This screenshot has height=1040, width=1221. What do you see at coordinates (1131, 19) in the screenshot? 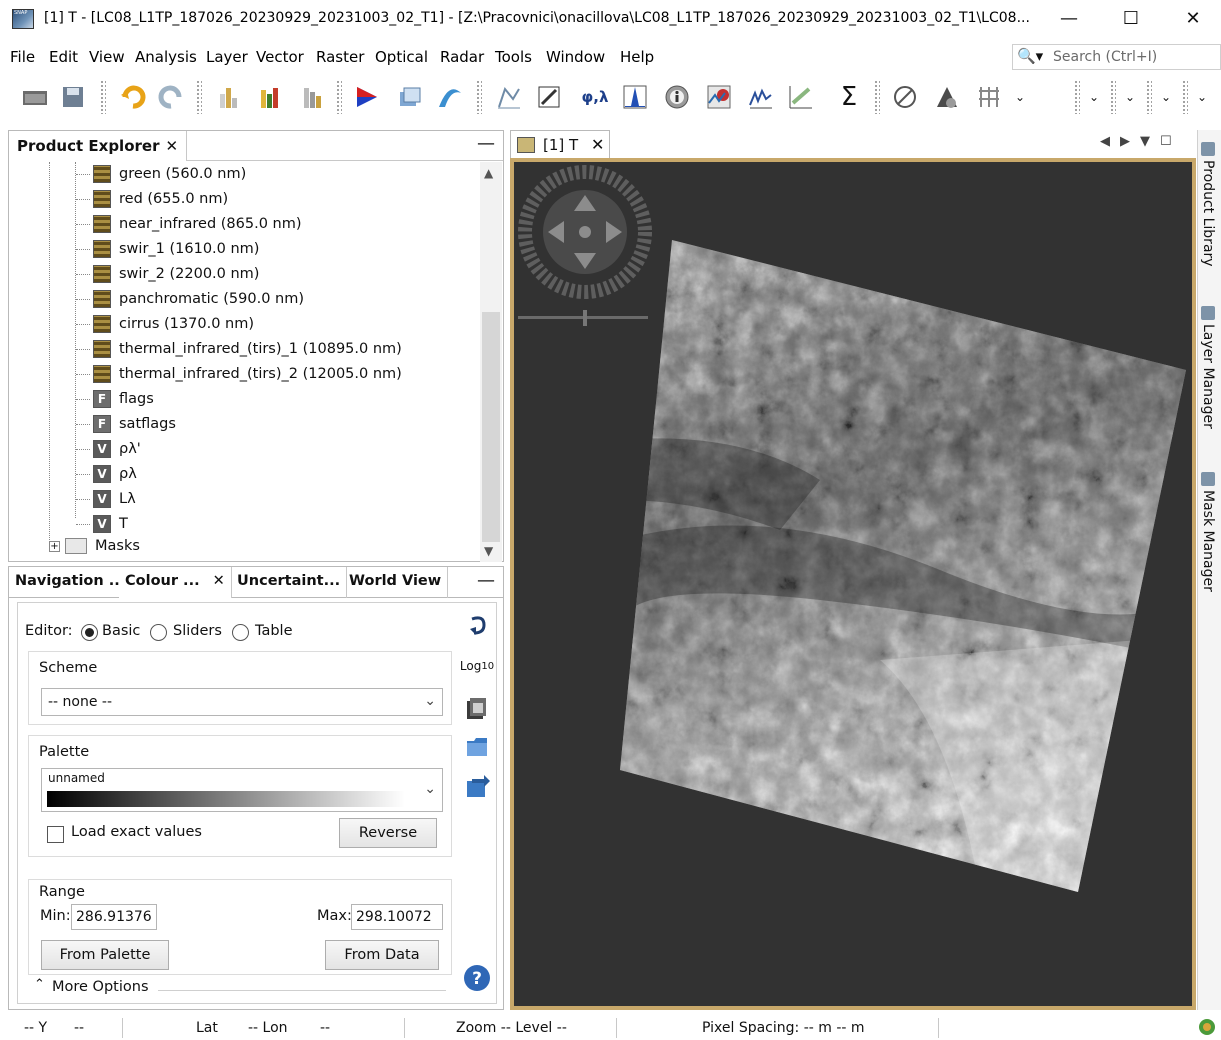
I see `maximize-button: ☐` at bounding box center [1131, 19].